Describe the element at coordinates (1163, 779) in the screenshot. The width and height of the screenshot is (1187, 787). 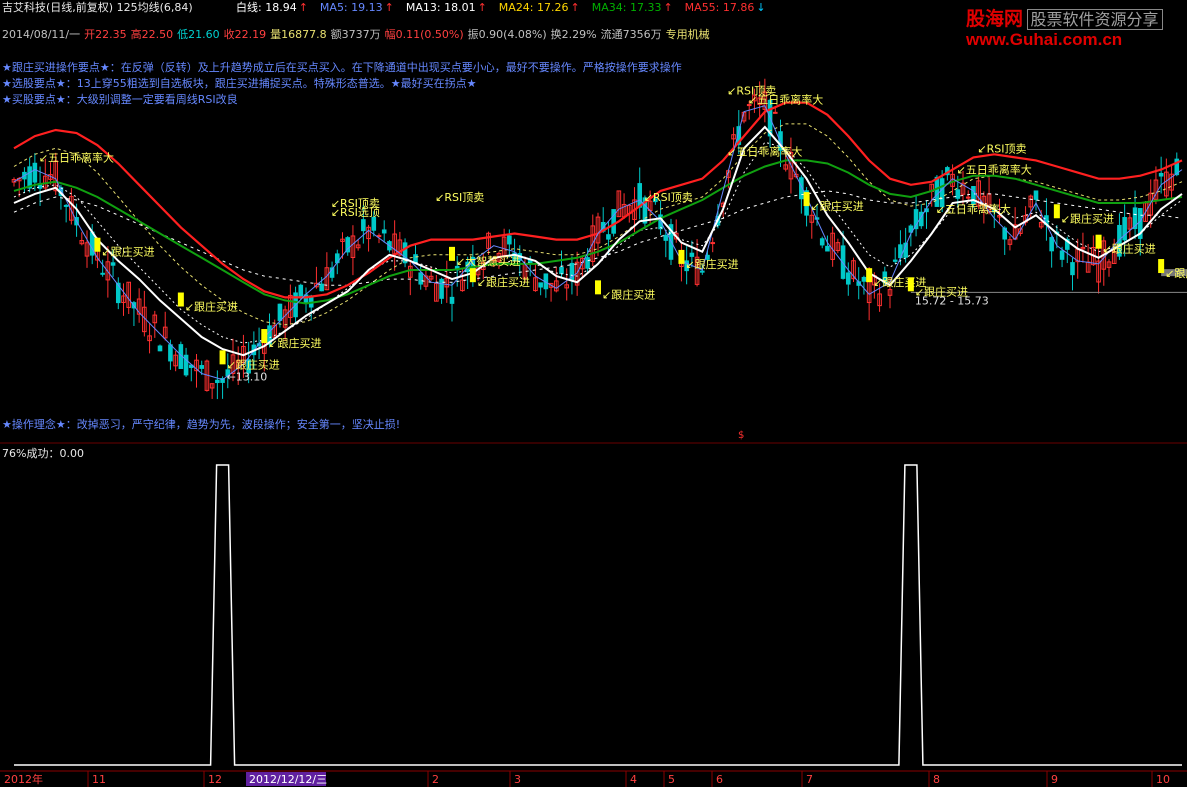
I see `xaxis-tick-label: 10` at that location.